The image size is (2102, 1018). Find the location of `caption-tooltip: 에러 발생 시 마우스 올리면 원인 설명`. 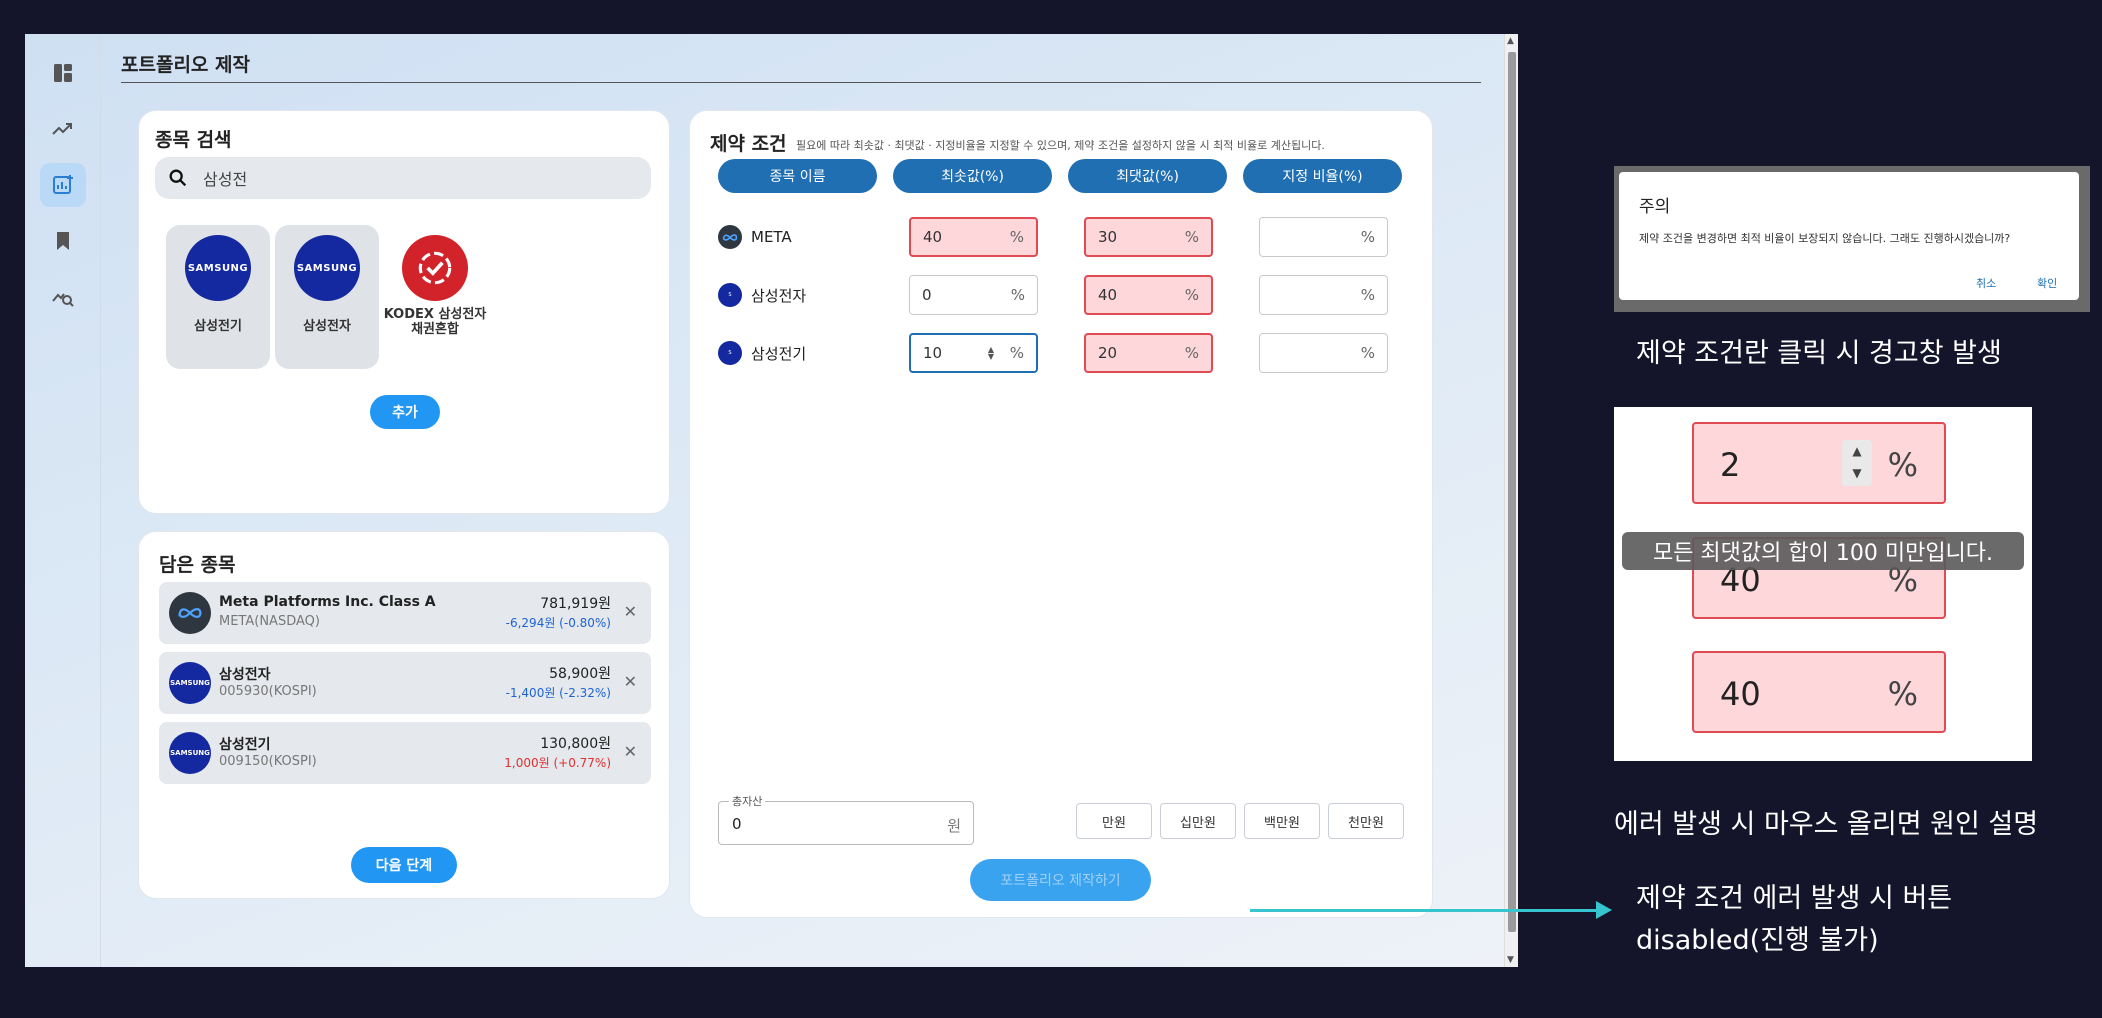

caption-tooltip: 에러 발생 시 마우스 올리면 원인 설명 is located at coordinates (1826, 824).